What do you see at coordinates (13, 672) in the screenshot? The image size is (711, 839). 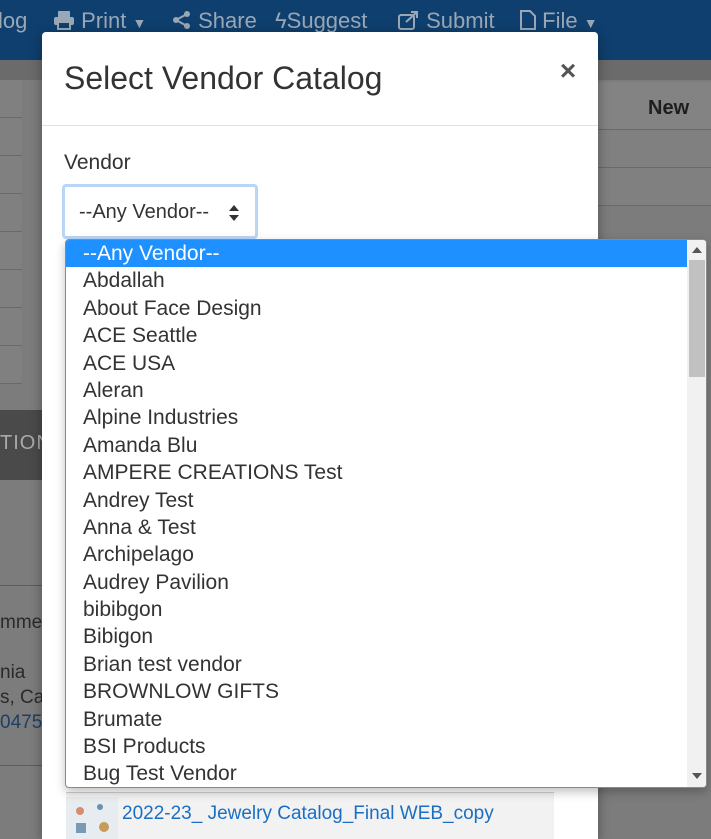 I see `background-text: nia` at bounding box center [13, 672].